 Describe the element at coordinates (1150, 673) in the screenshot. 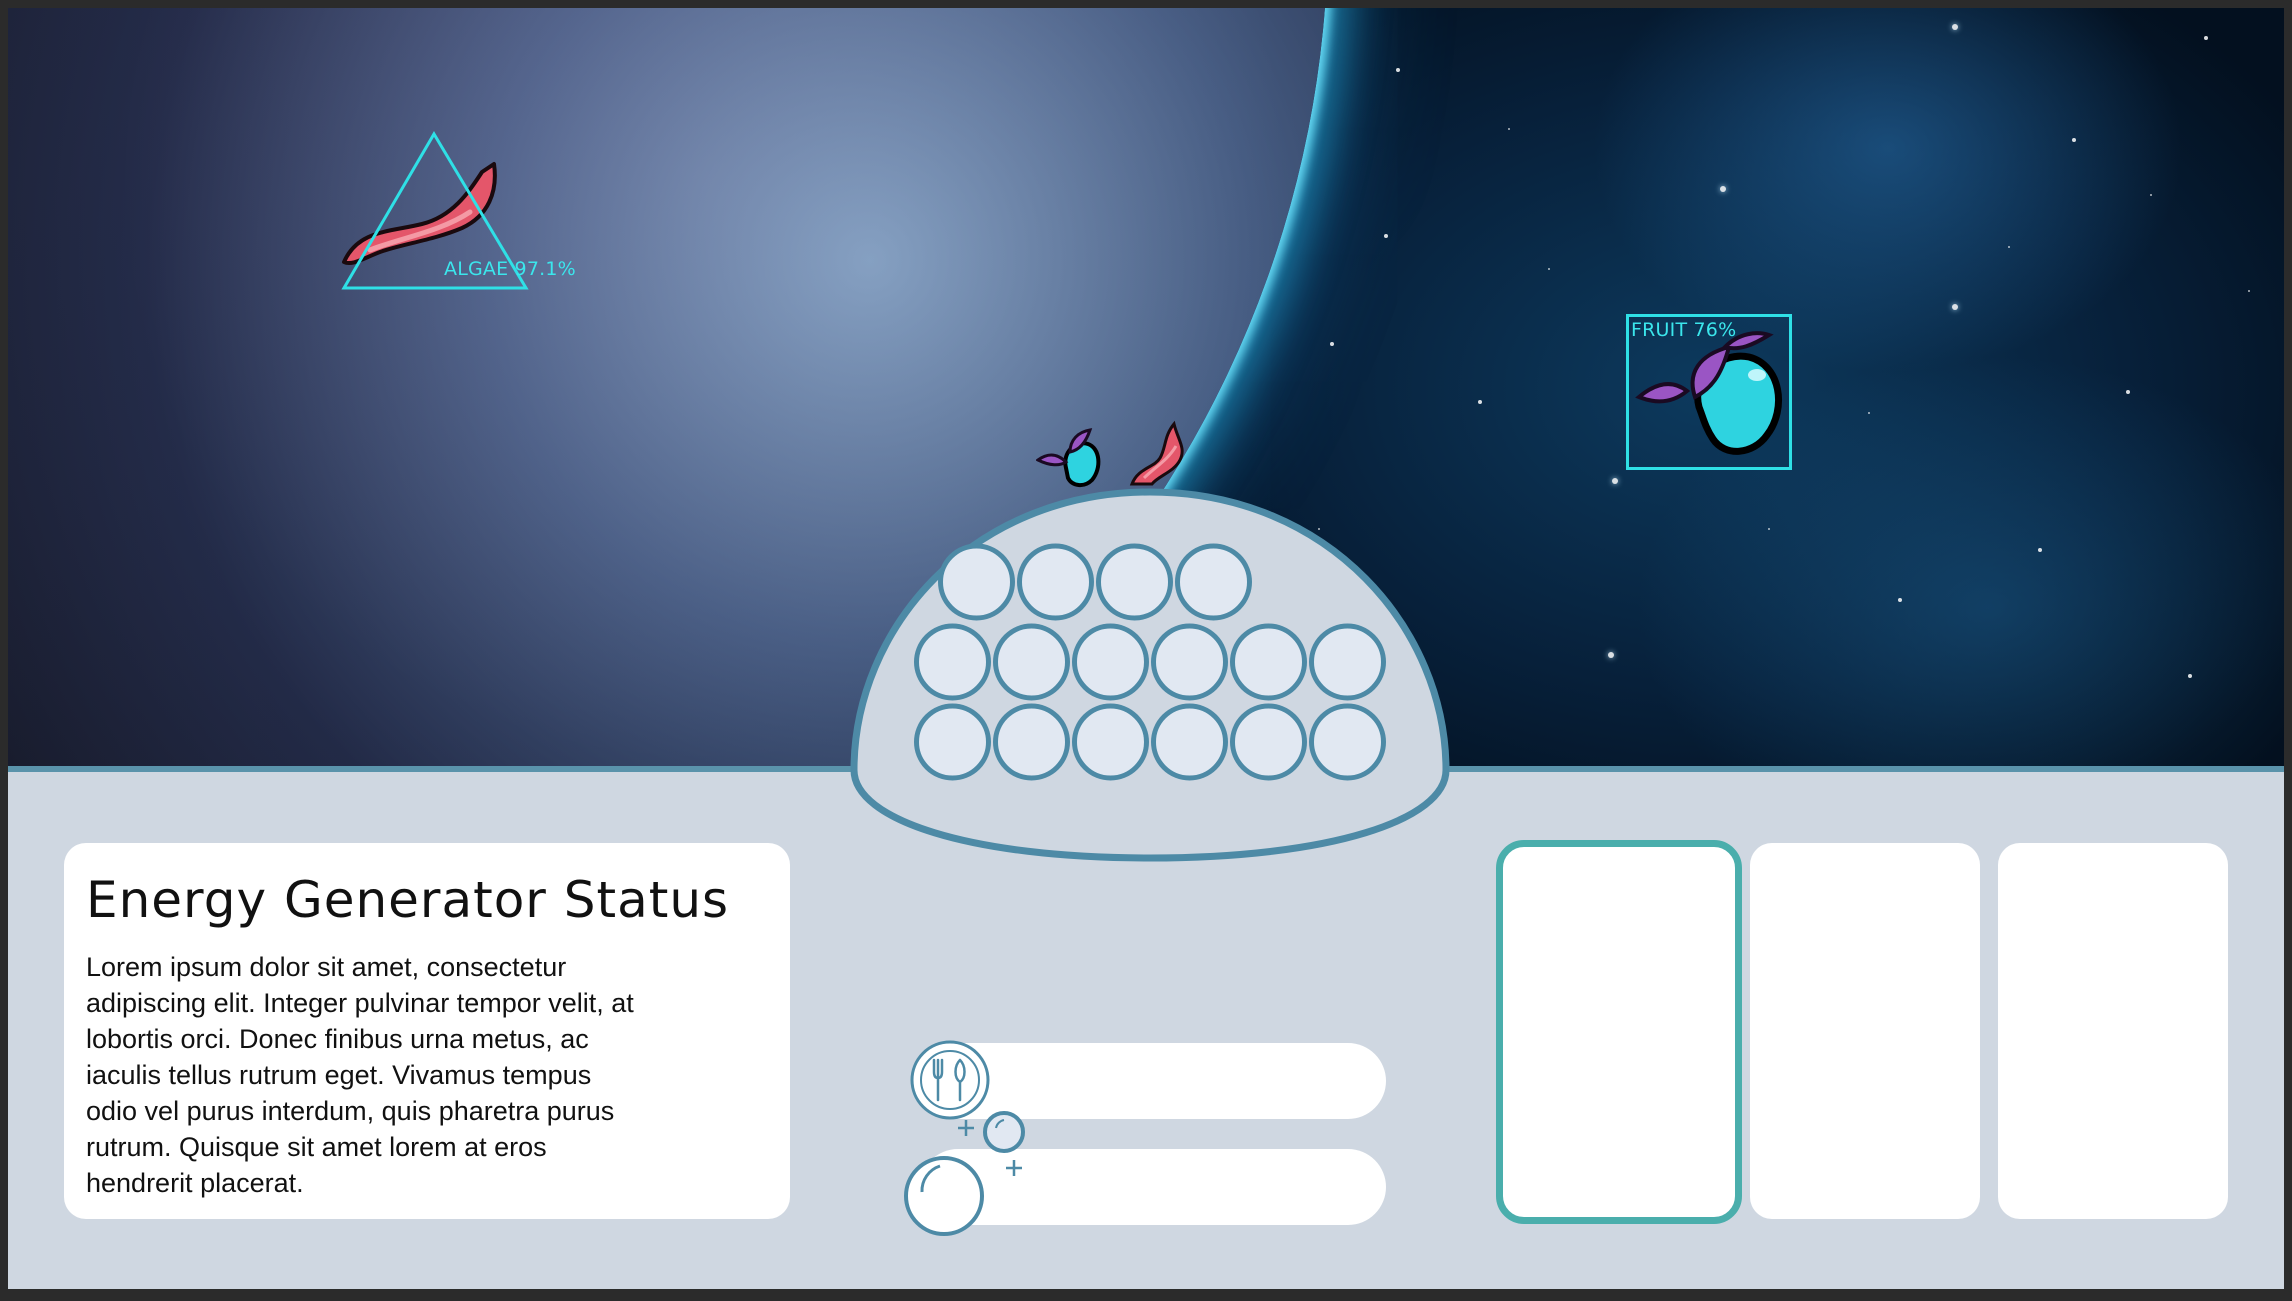

I see `generator-dome` at that location.